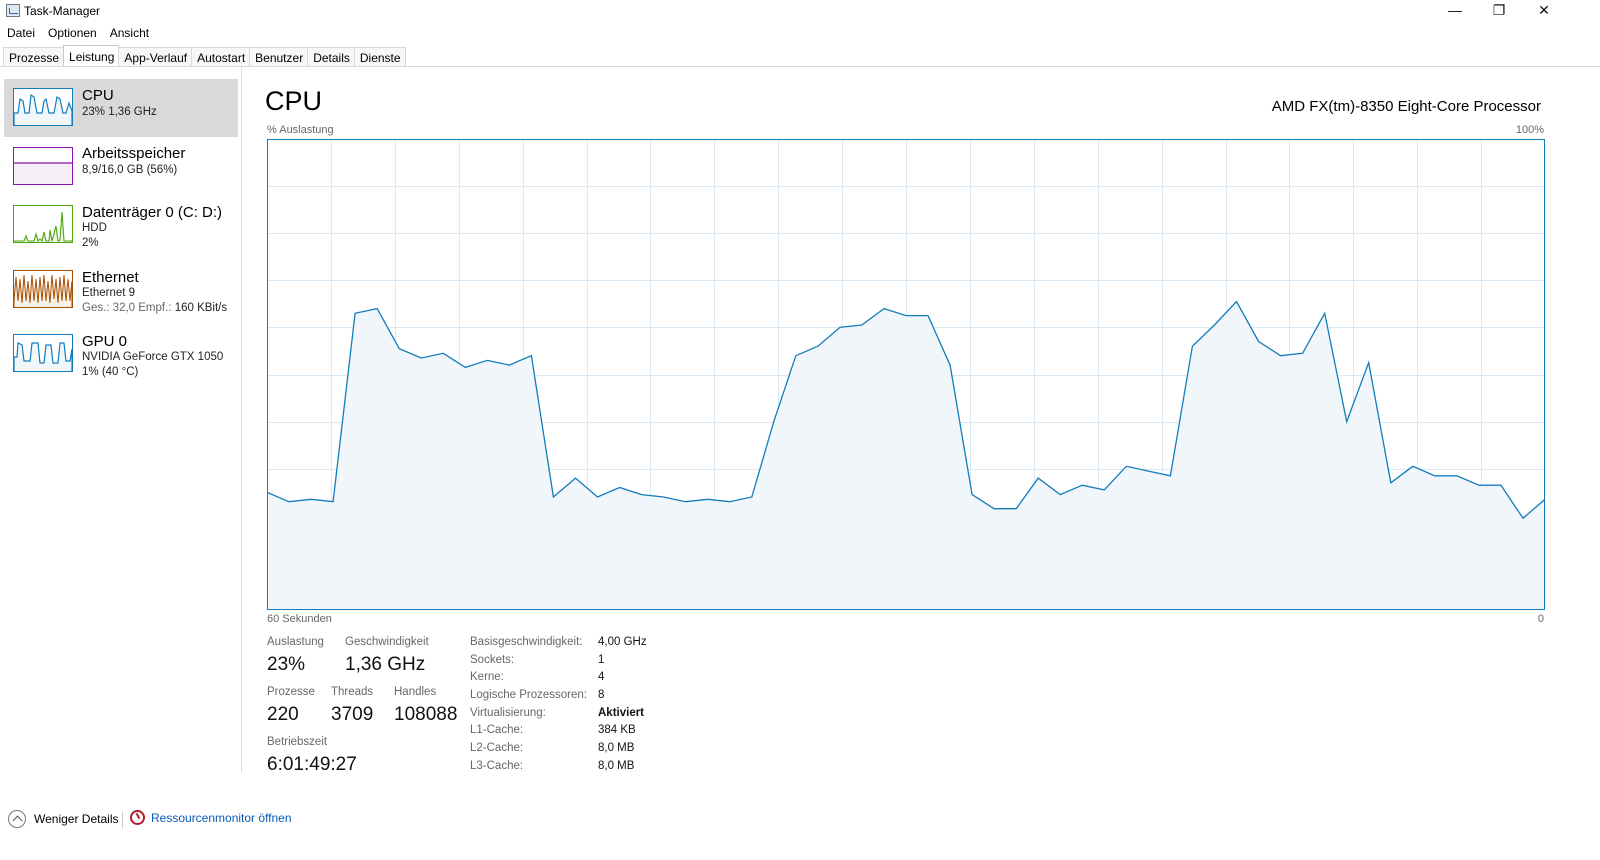  I want to click on handles-label: Handles, so click(415, 692).